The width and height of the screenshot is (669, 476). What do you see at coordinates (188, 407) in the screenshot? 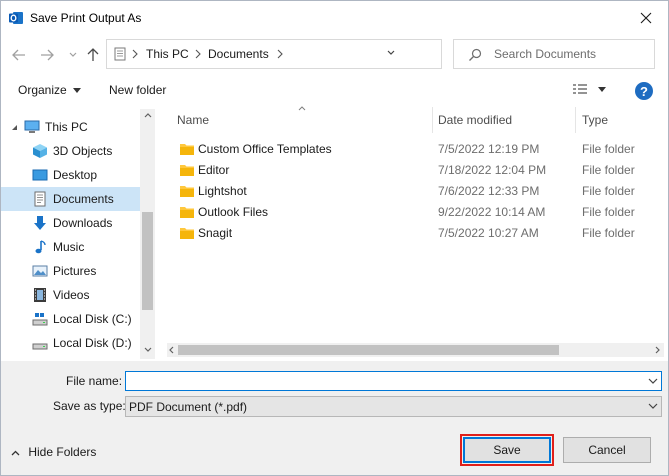
I see `save-as-type-value: PDF Document (*.pdf)` at bounding box center [188, 407].